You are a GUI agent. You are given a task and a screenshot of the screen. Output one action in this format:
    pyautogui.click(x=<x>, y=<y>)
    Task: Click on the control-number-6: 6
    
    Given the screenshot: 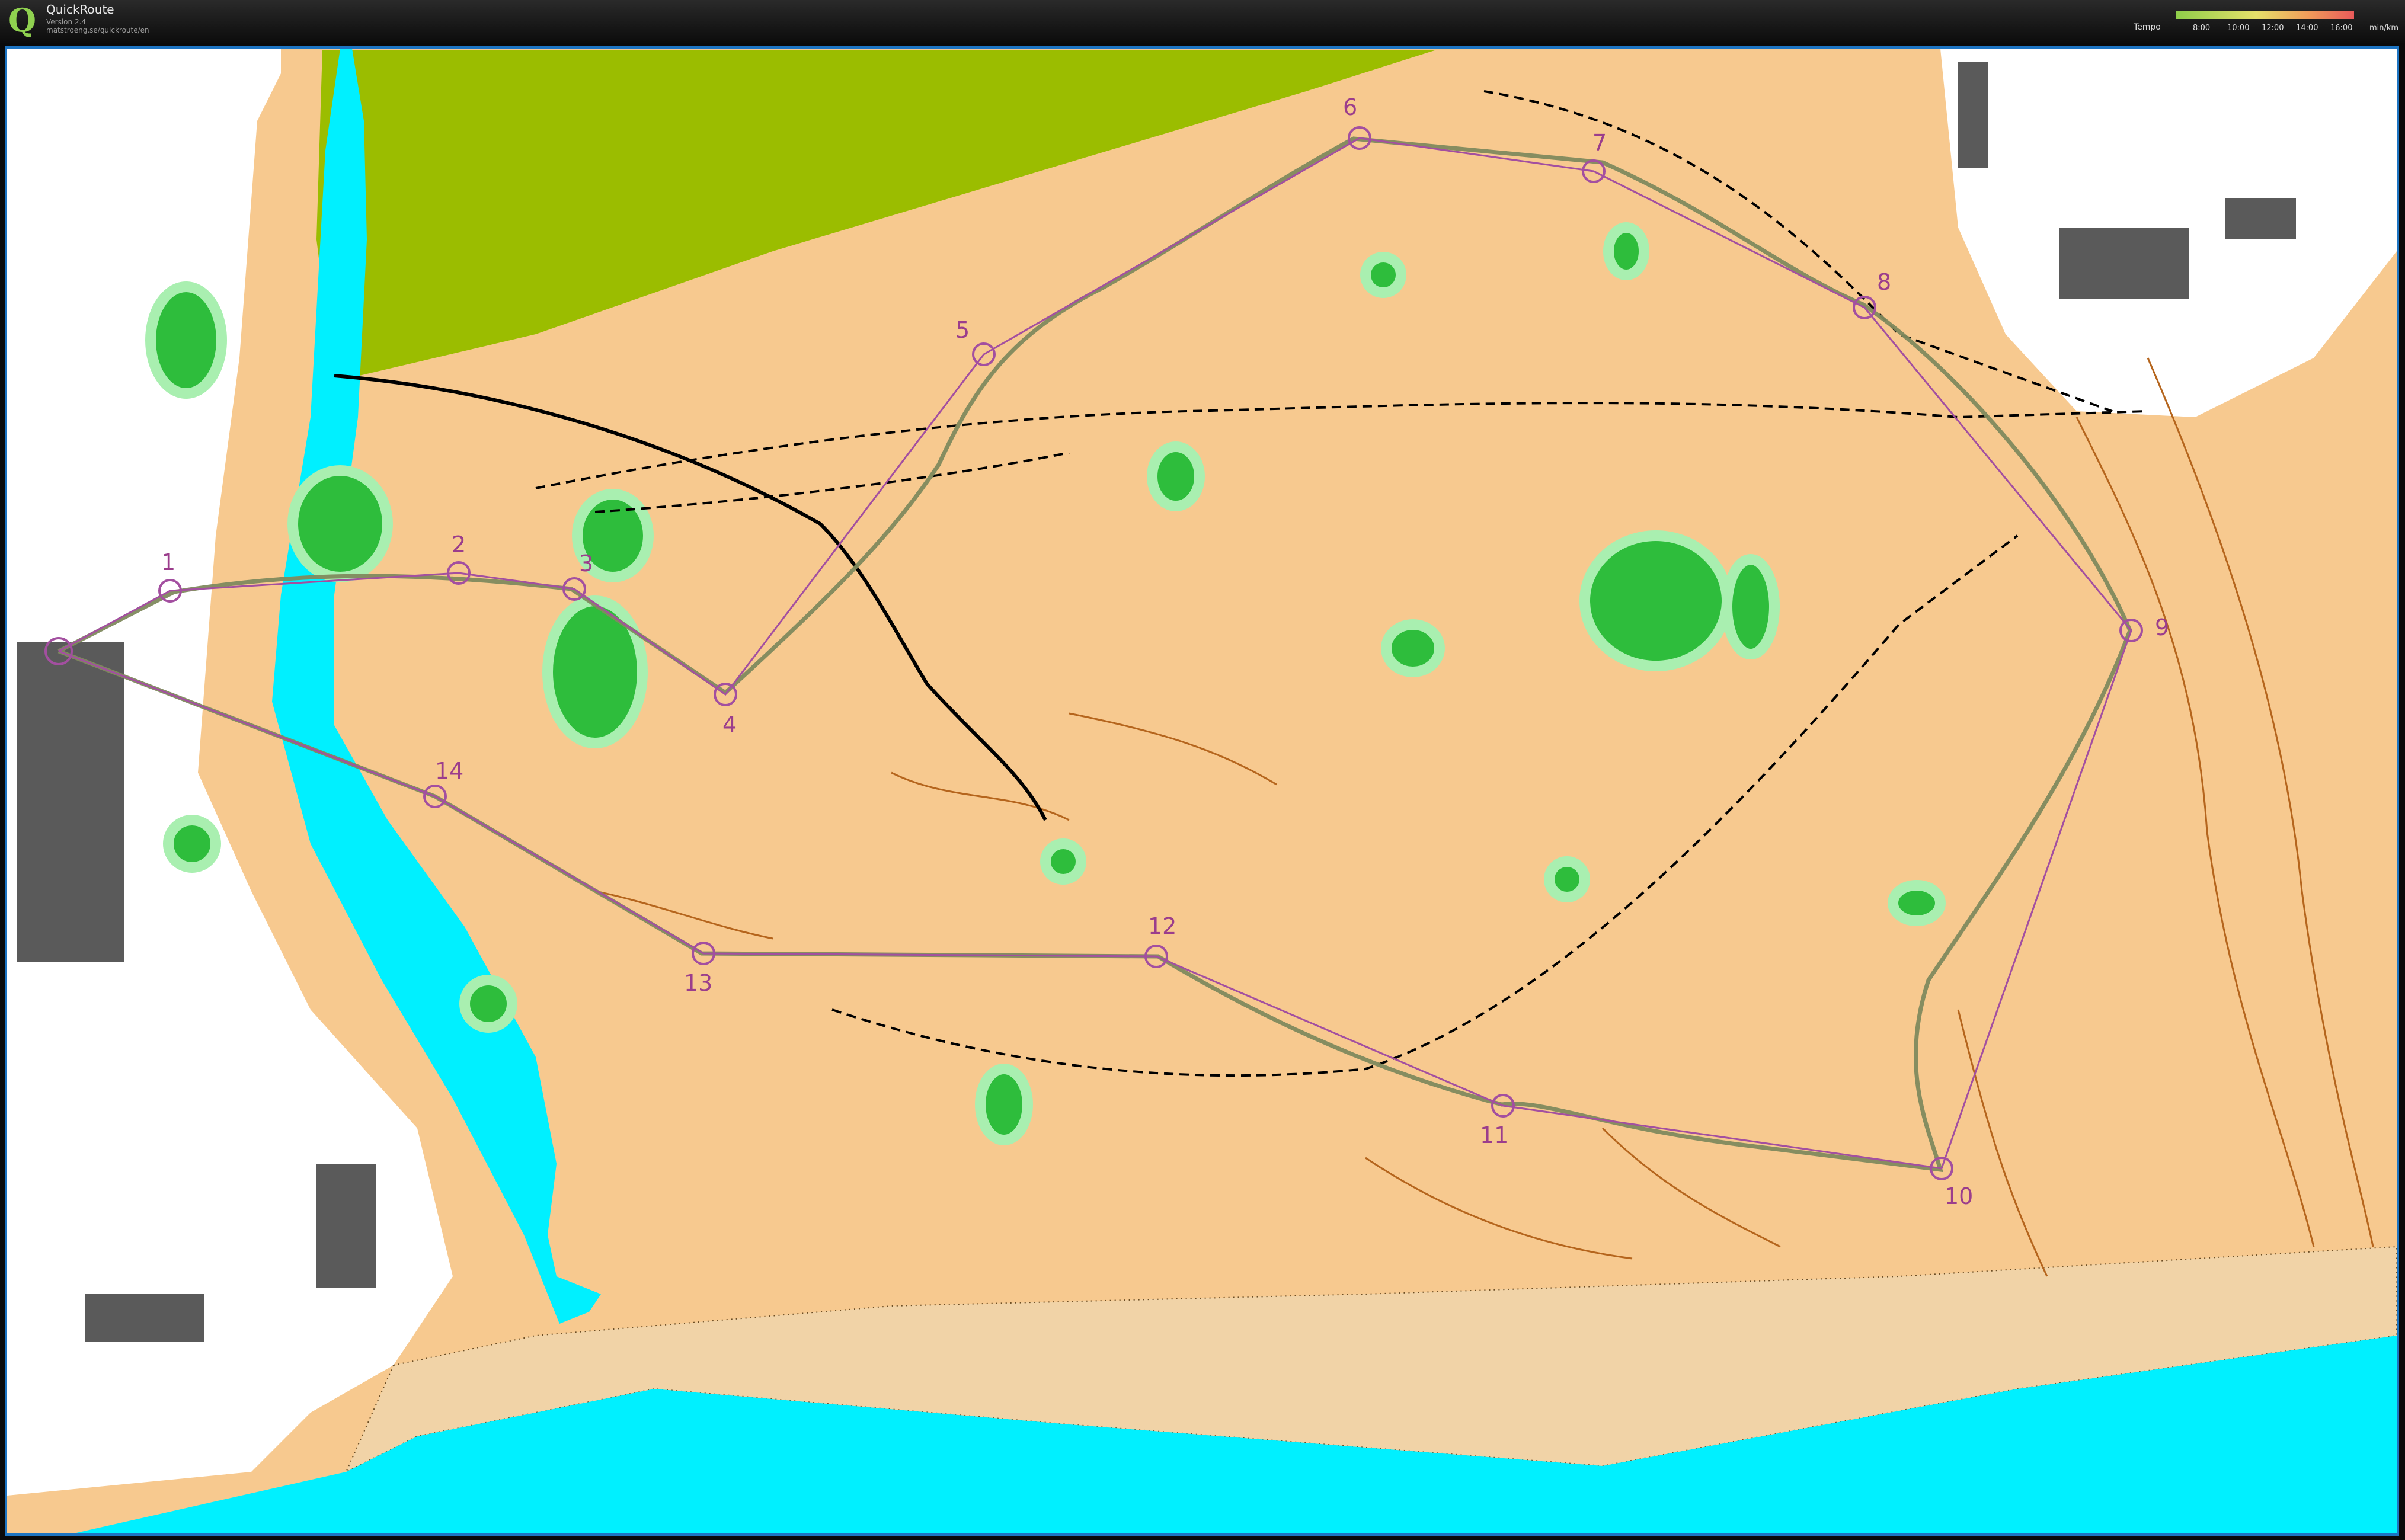 What is the action you would take?
    pyautogui.click(x=1350, y=107)
    